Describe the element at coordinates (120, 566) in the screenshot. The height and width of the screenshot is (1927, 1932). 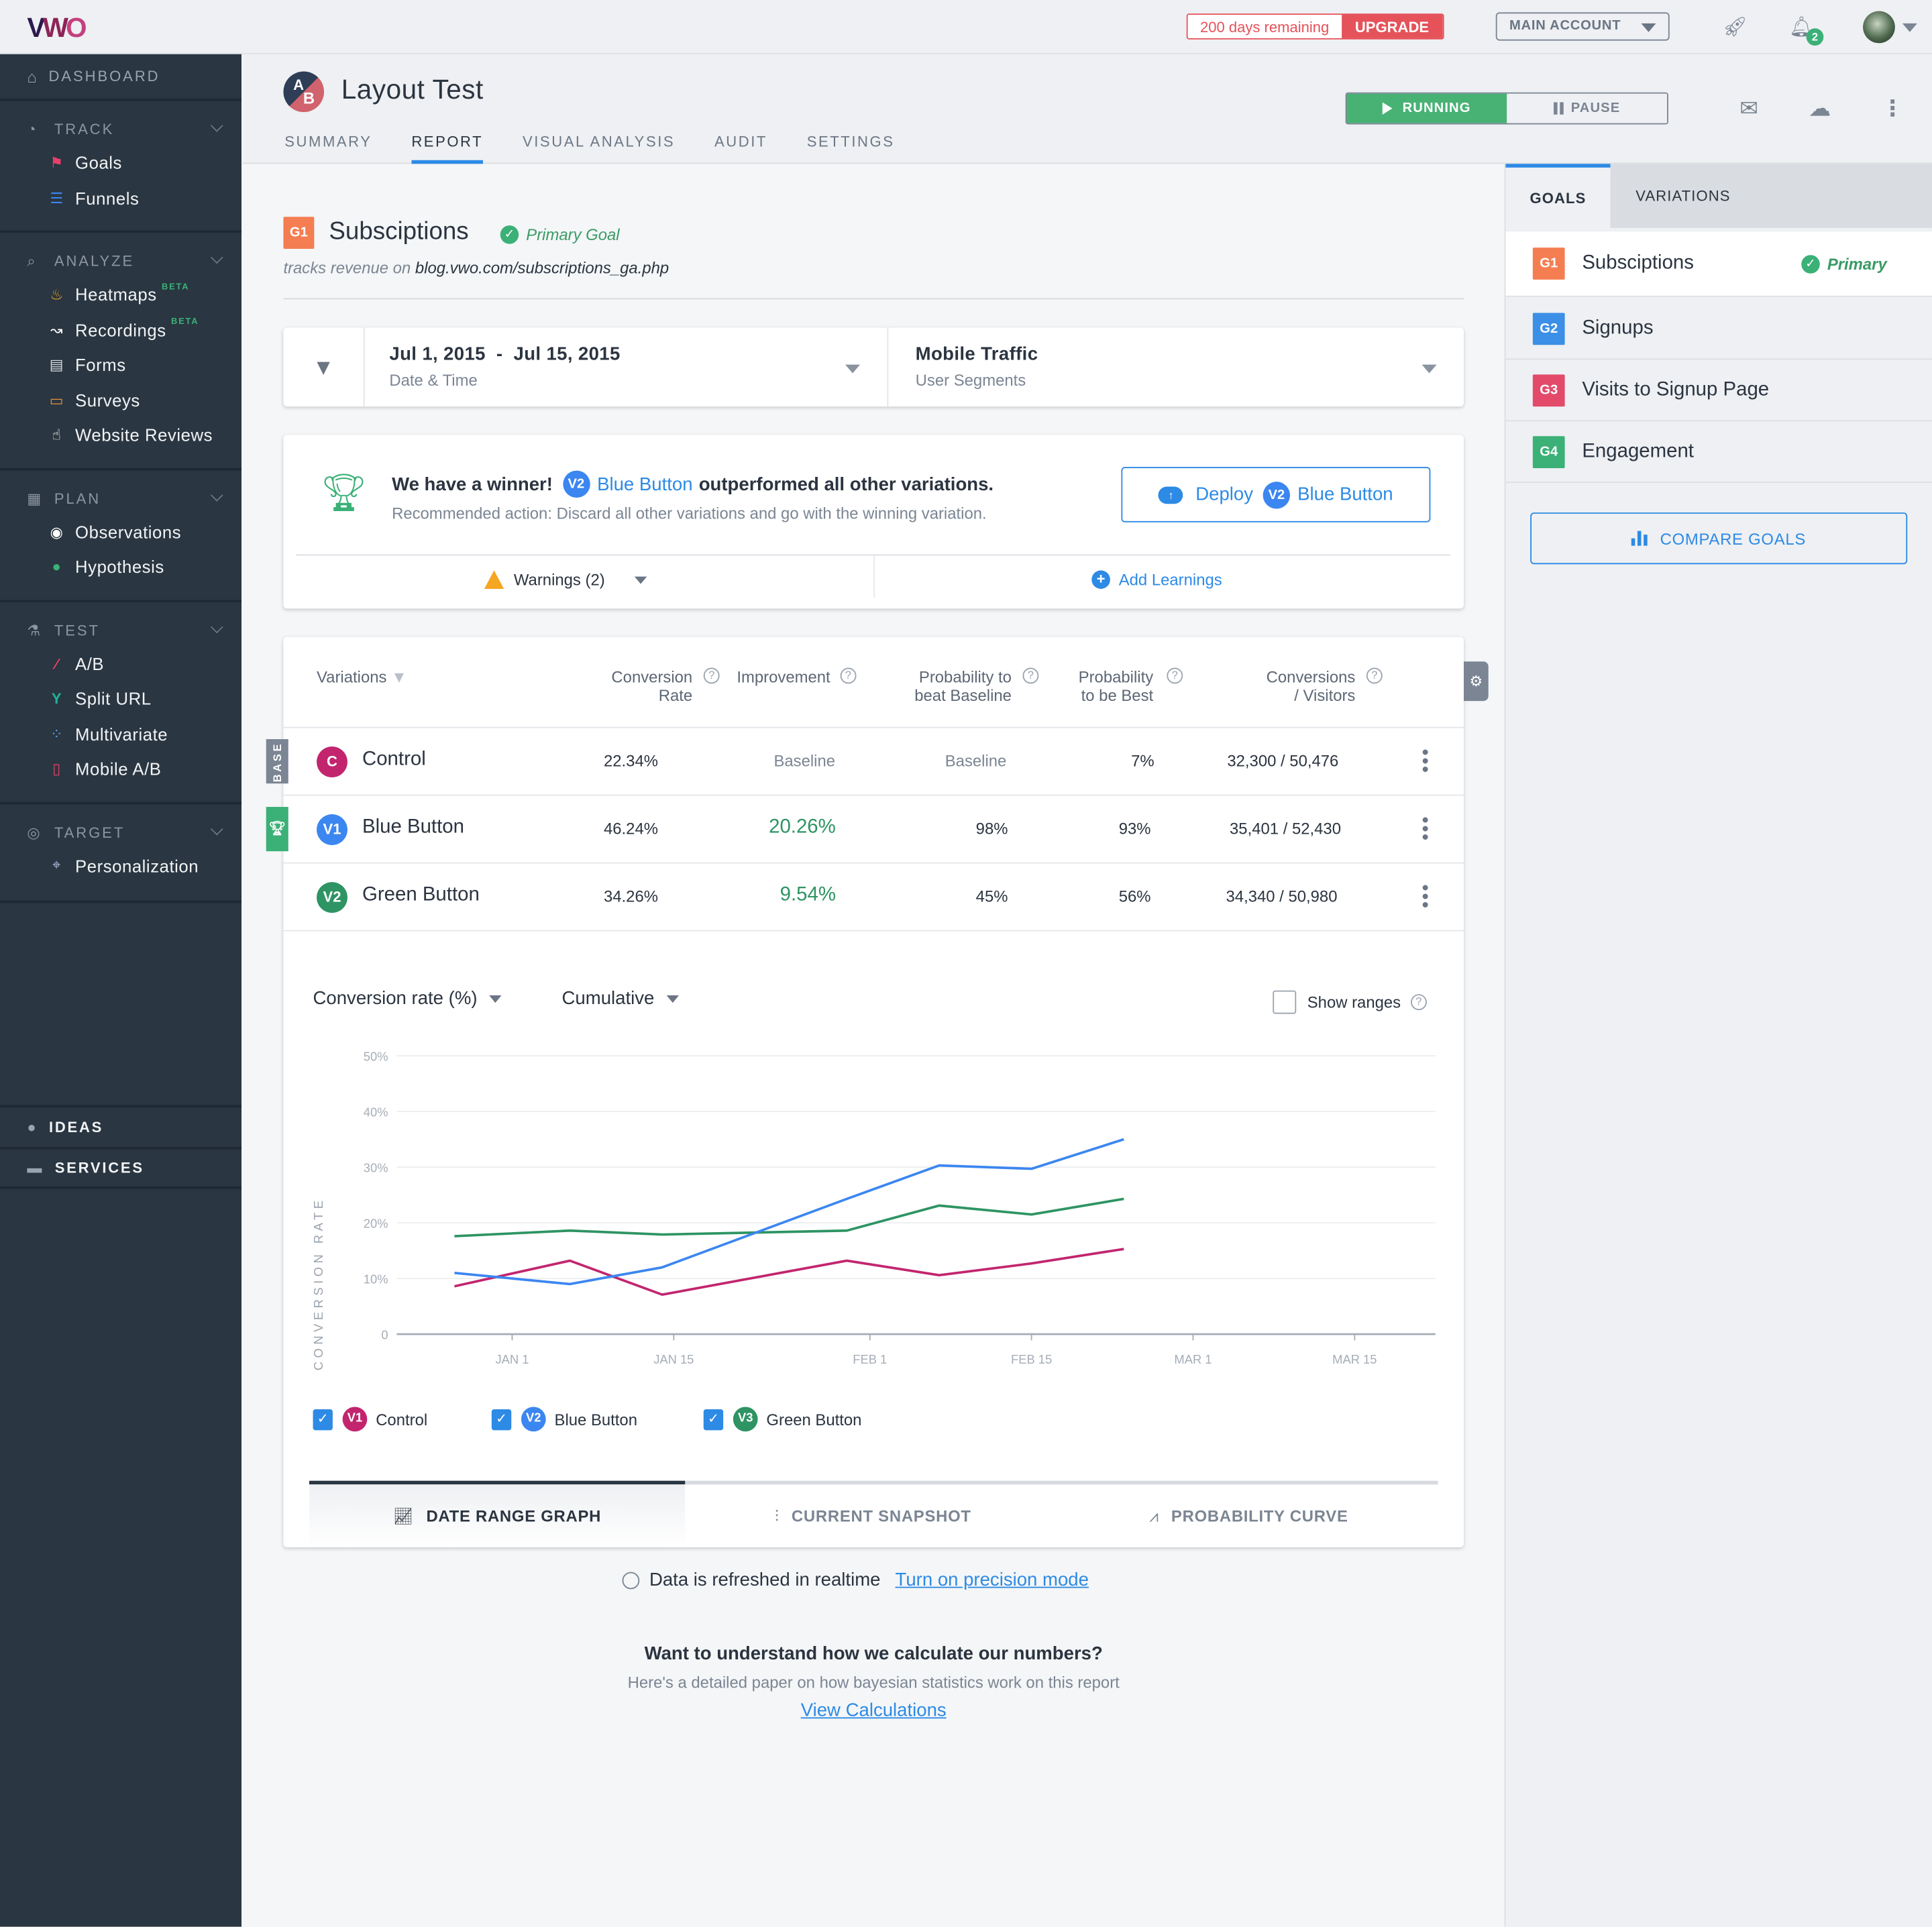
I see `sidebar-item-hypothesis: ● Hypothesis` at that location.